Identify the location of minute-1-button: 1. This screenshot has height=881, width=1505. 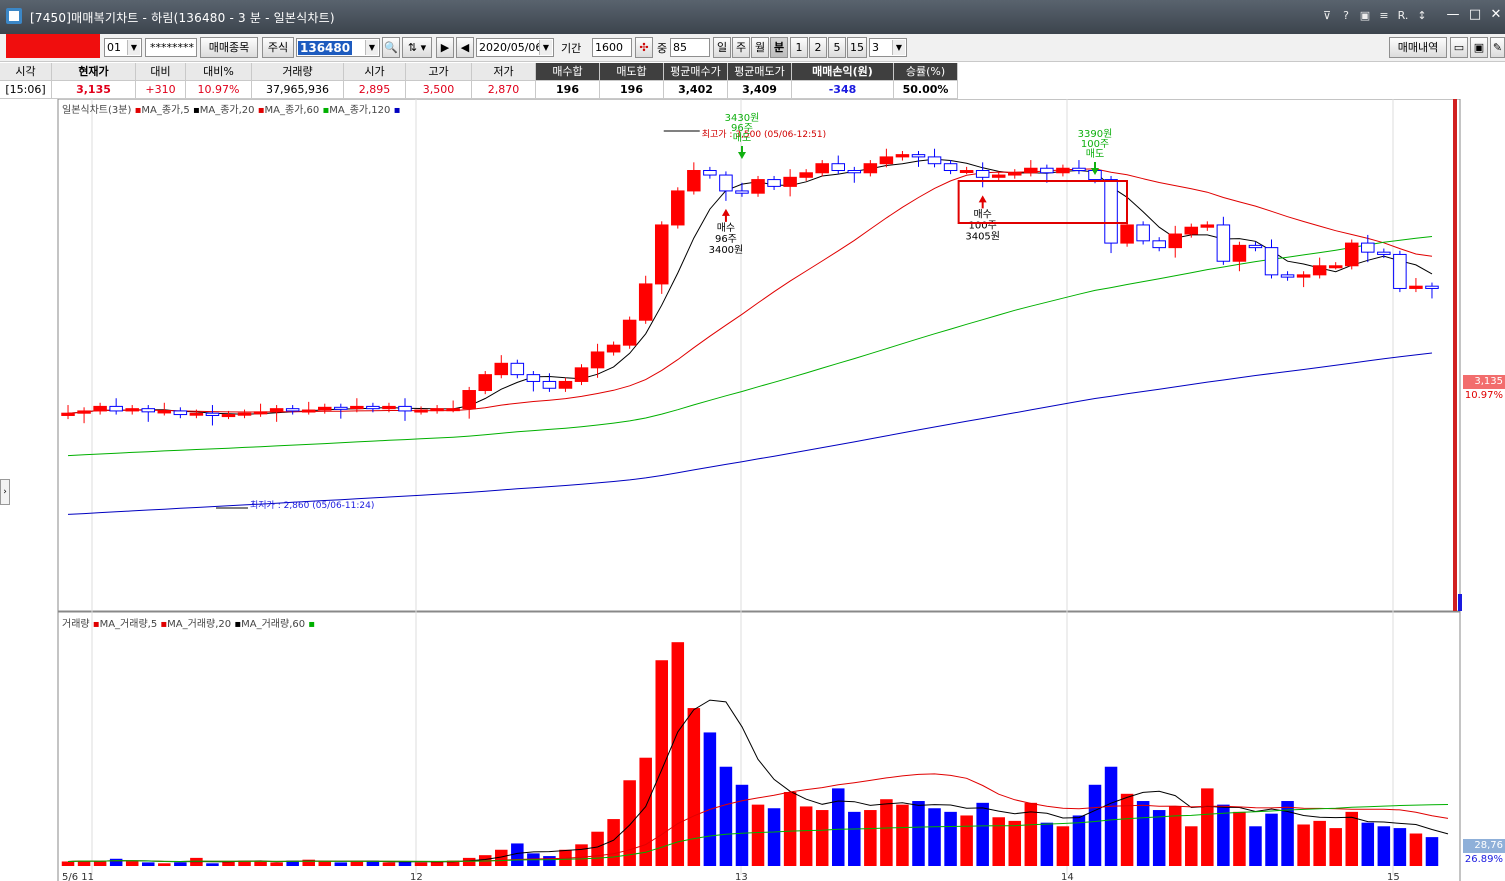
(799, 47).